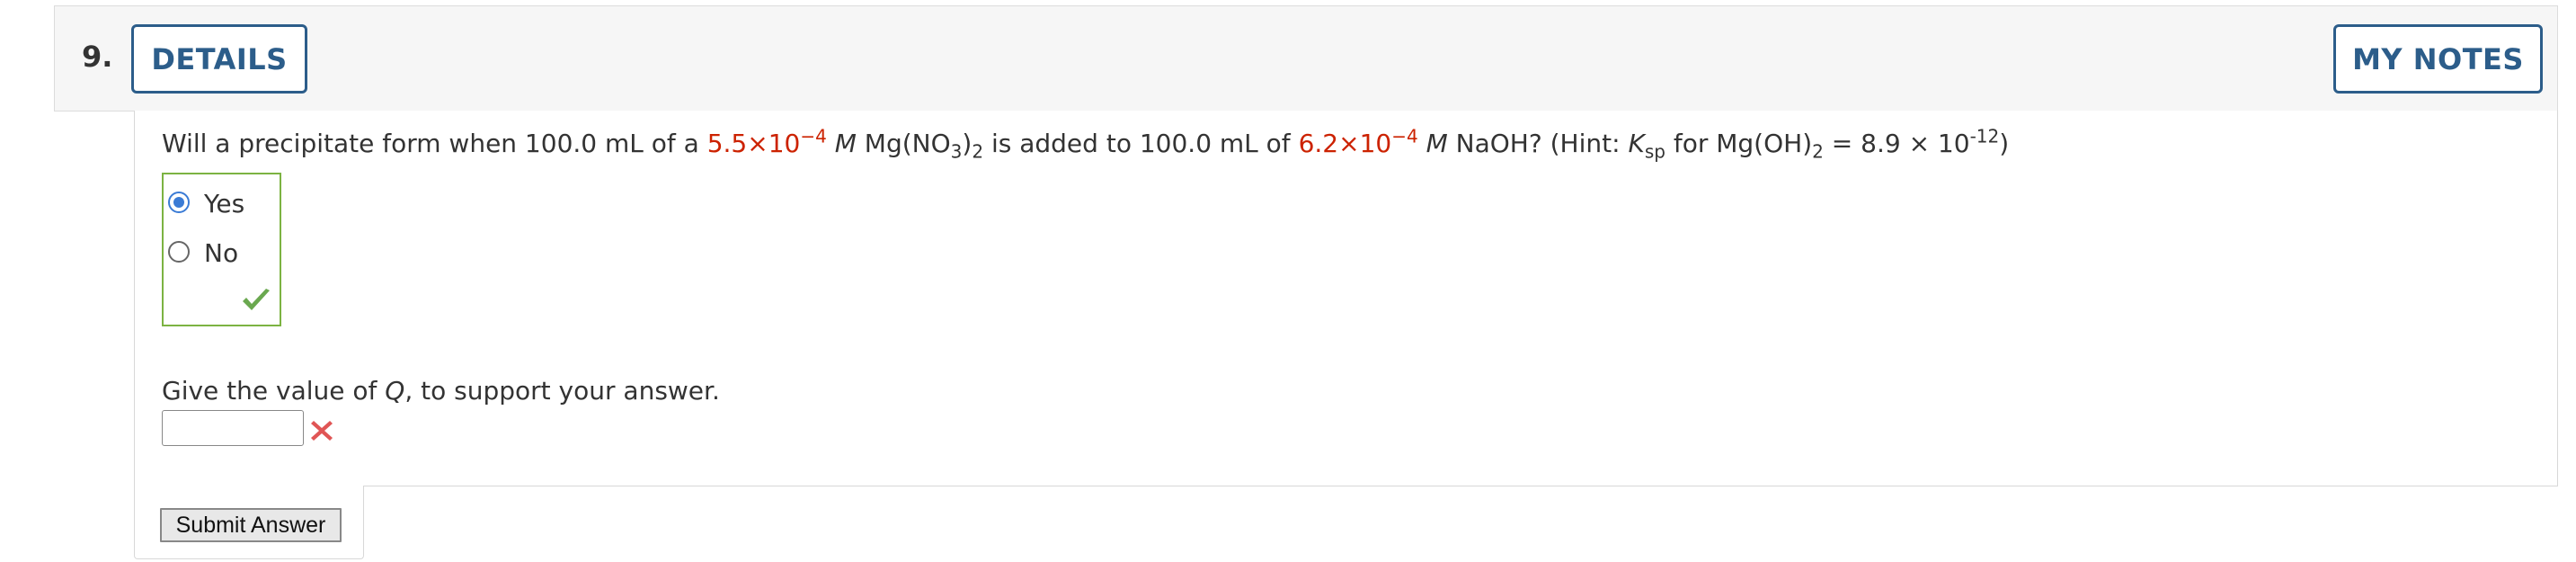  What do you see at coordinates (1636, 143) in the screenshot?
I see `ksp-symbol: K` at bounding box center [1636, 143].